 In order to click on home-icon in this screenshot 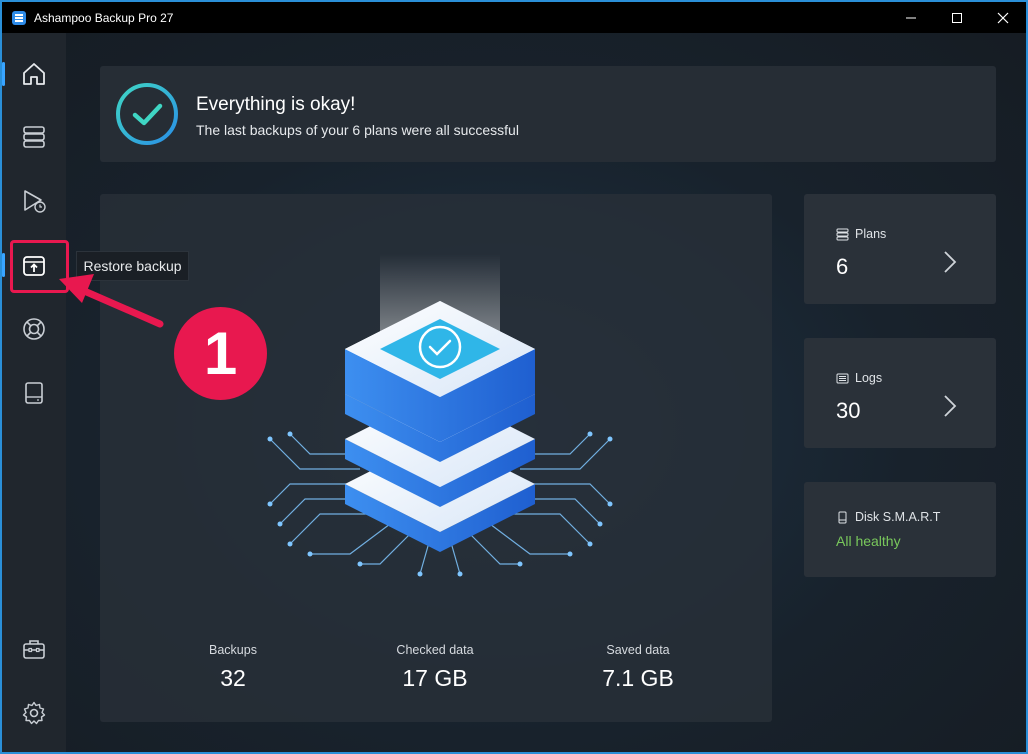, I will do `click(34, 74)`.